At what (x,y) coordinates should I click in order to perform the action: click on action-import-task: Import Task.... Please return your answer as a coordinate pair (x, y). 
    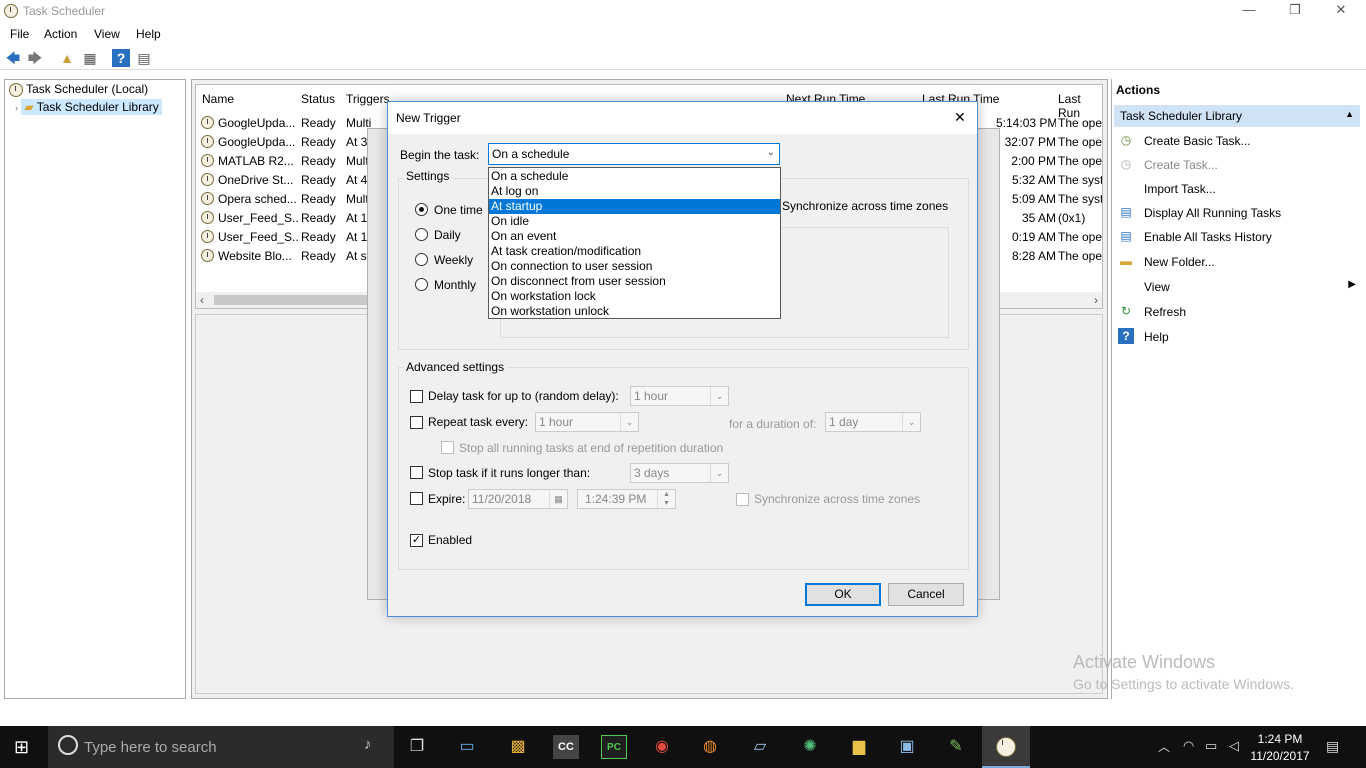
    Looking at the image, I should click on (1237, 189).